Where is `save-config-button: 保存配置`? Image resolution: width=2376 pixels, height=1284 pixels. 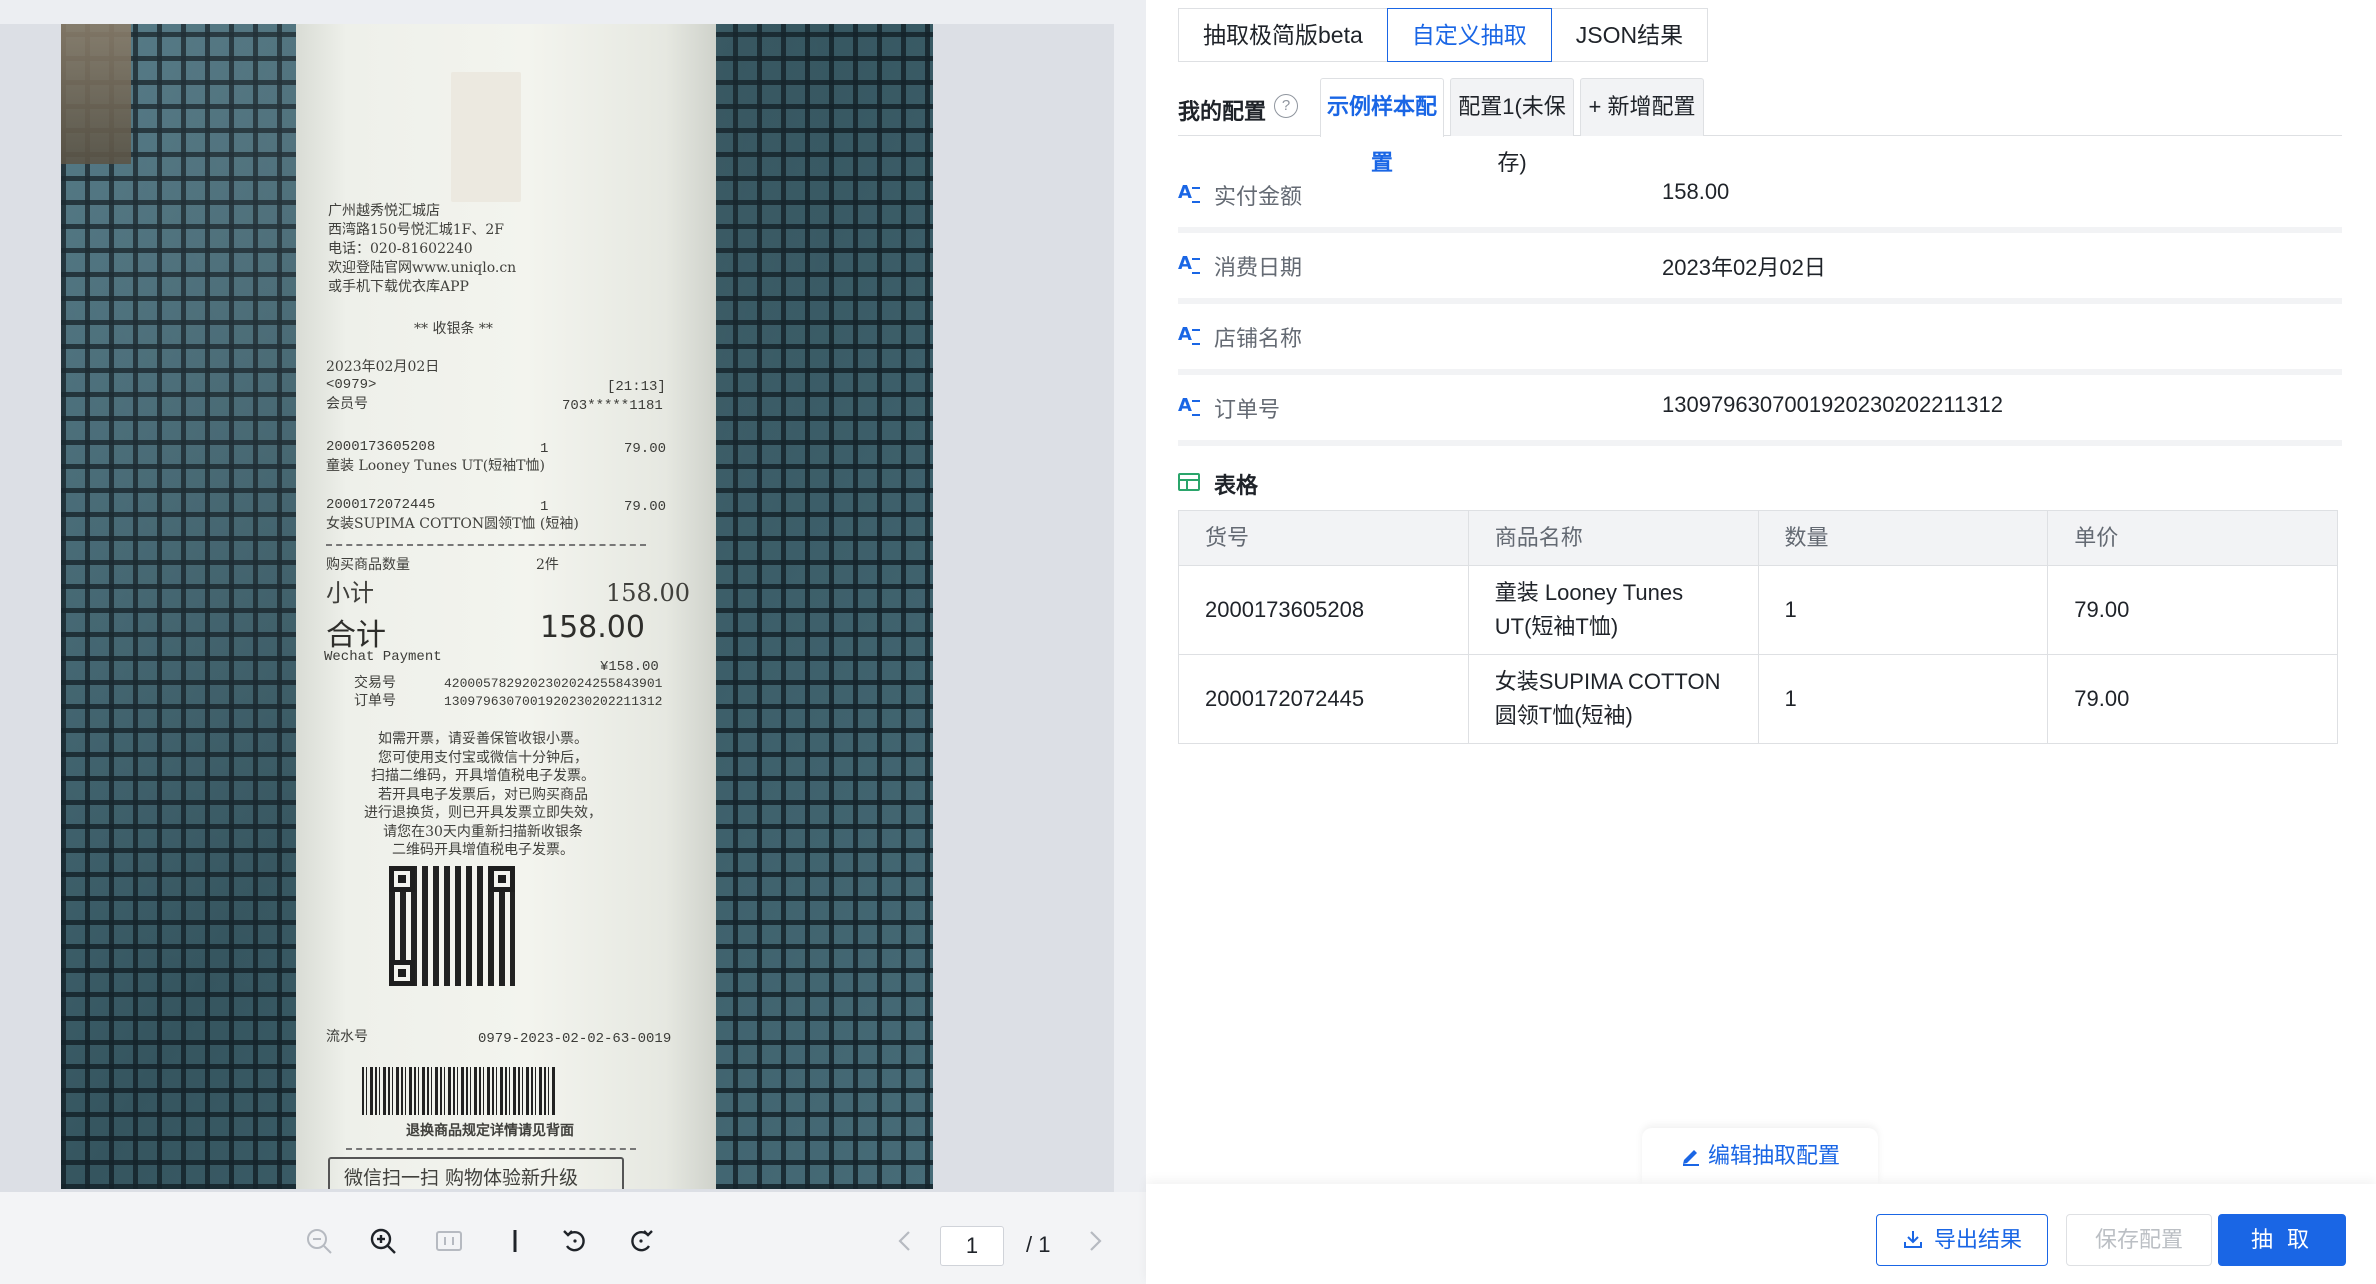
save-config-button: 保存配置 is located at coordinates (2139, 1240).